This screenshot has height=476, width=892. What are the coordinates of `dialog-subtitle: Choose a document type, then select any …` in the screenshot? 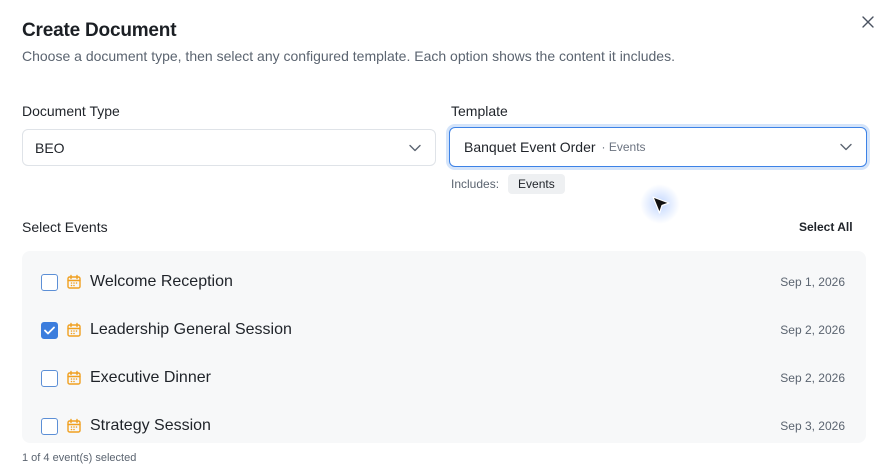 It's located at (348, 56).